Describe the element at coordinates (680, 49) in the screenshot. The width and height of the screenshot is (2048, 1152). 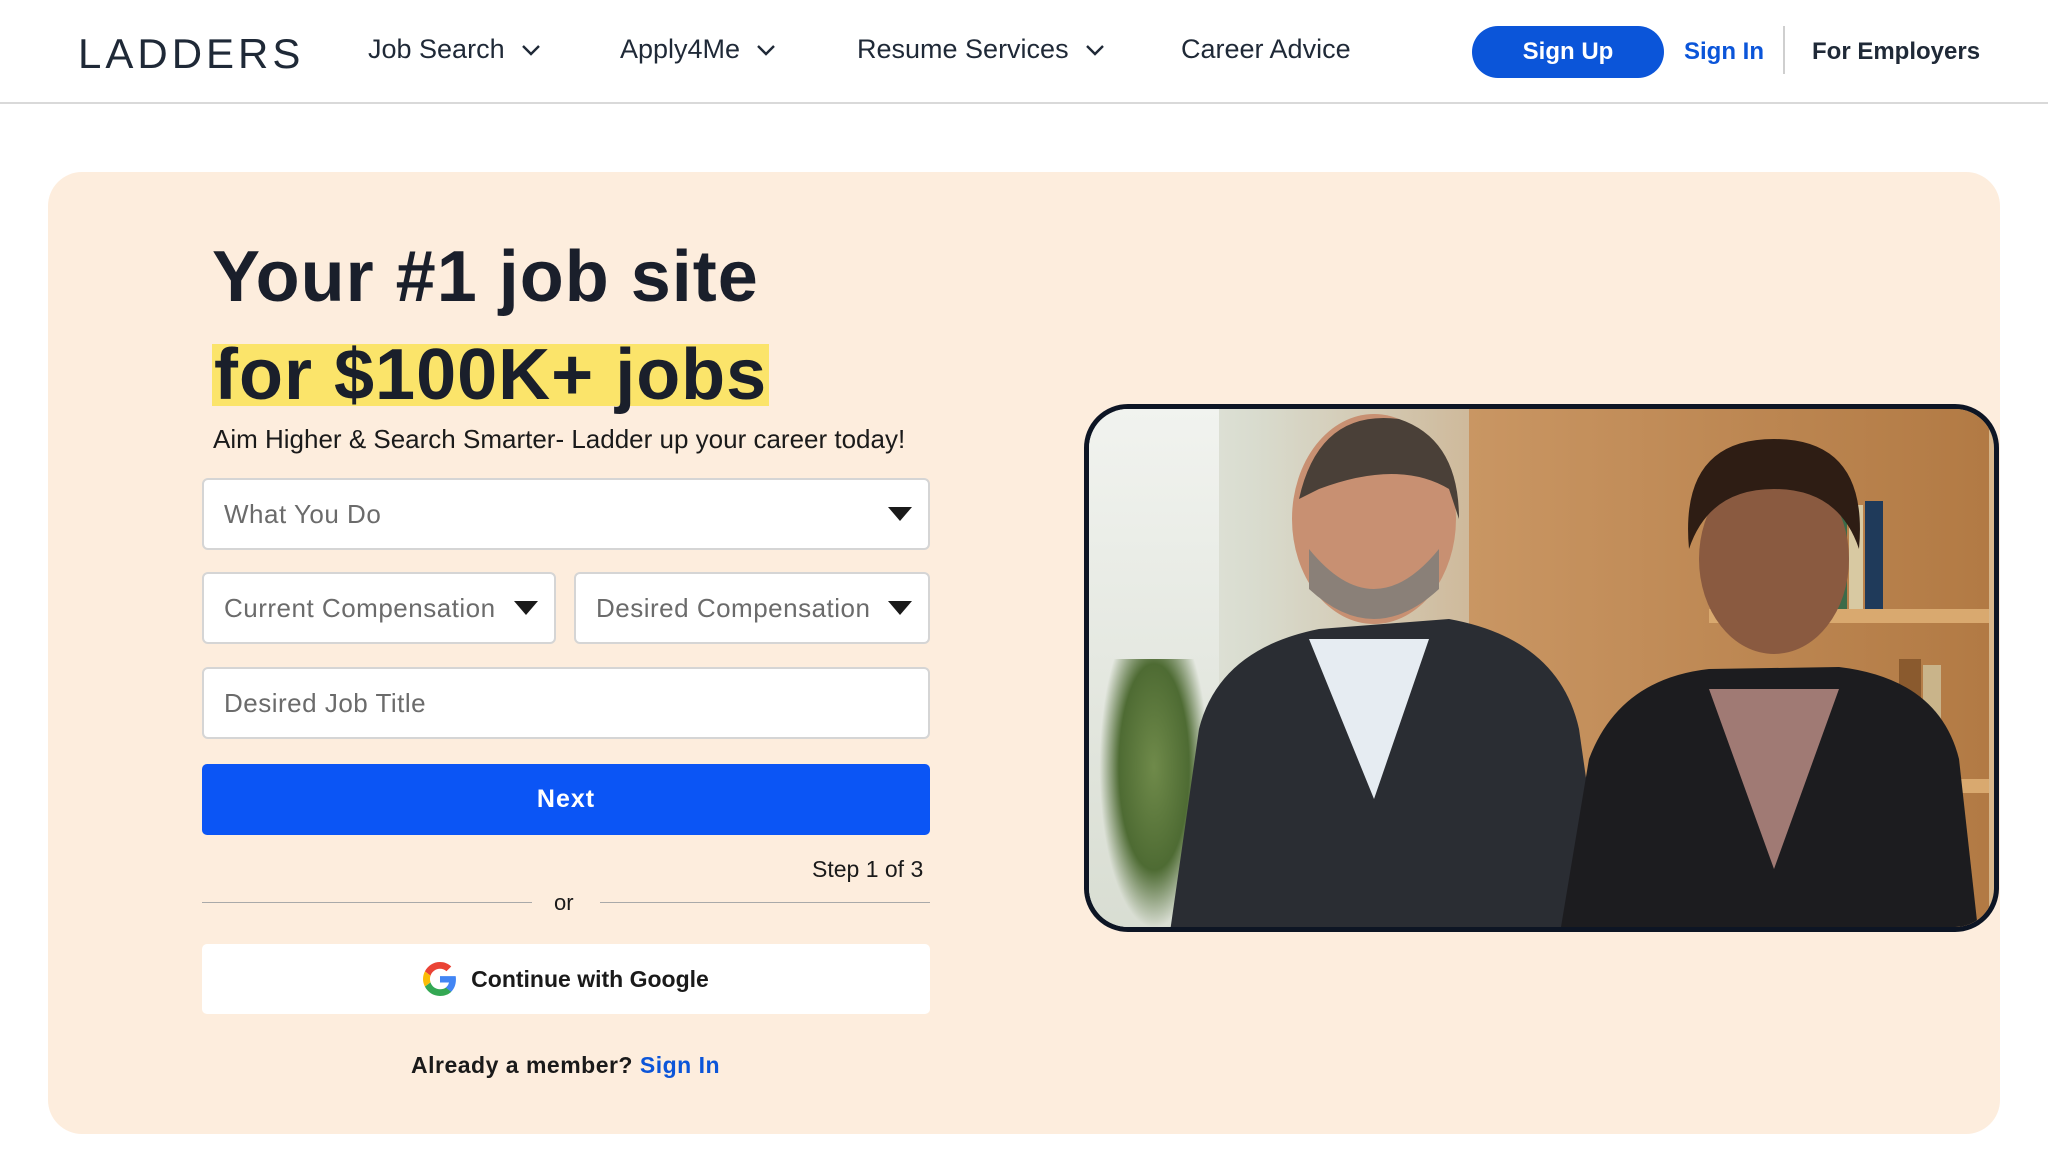
I see `nav-apply4me-label: Apply4Me` at that location.